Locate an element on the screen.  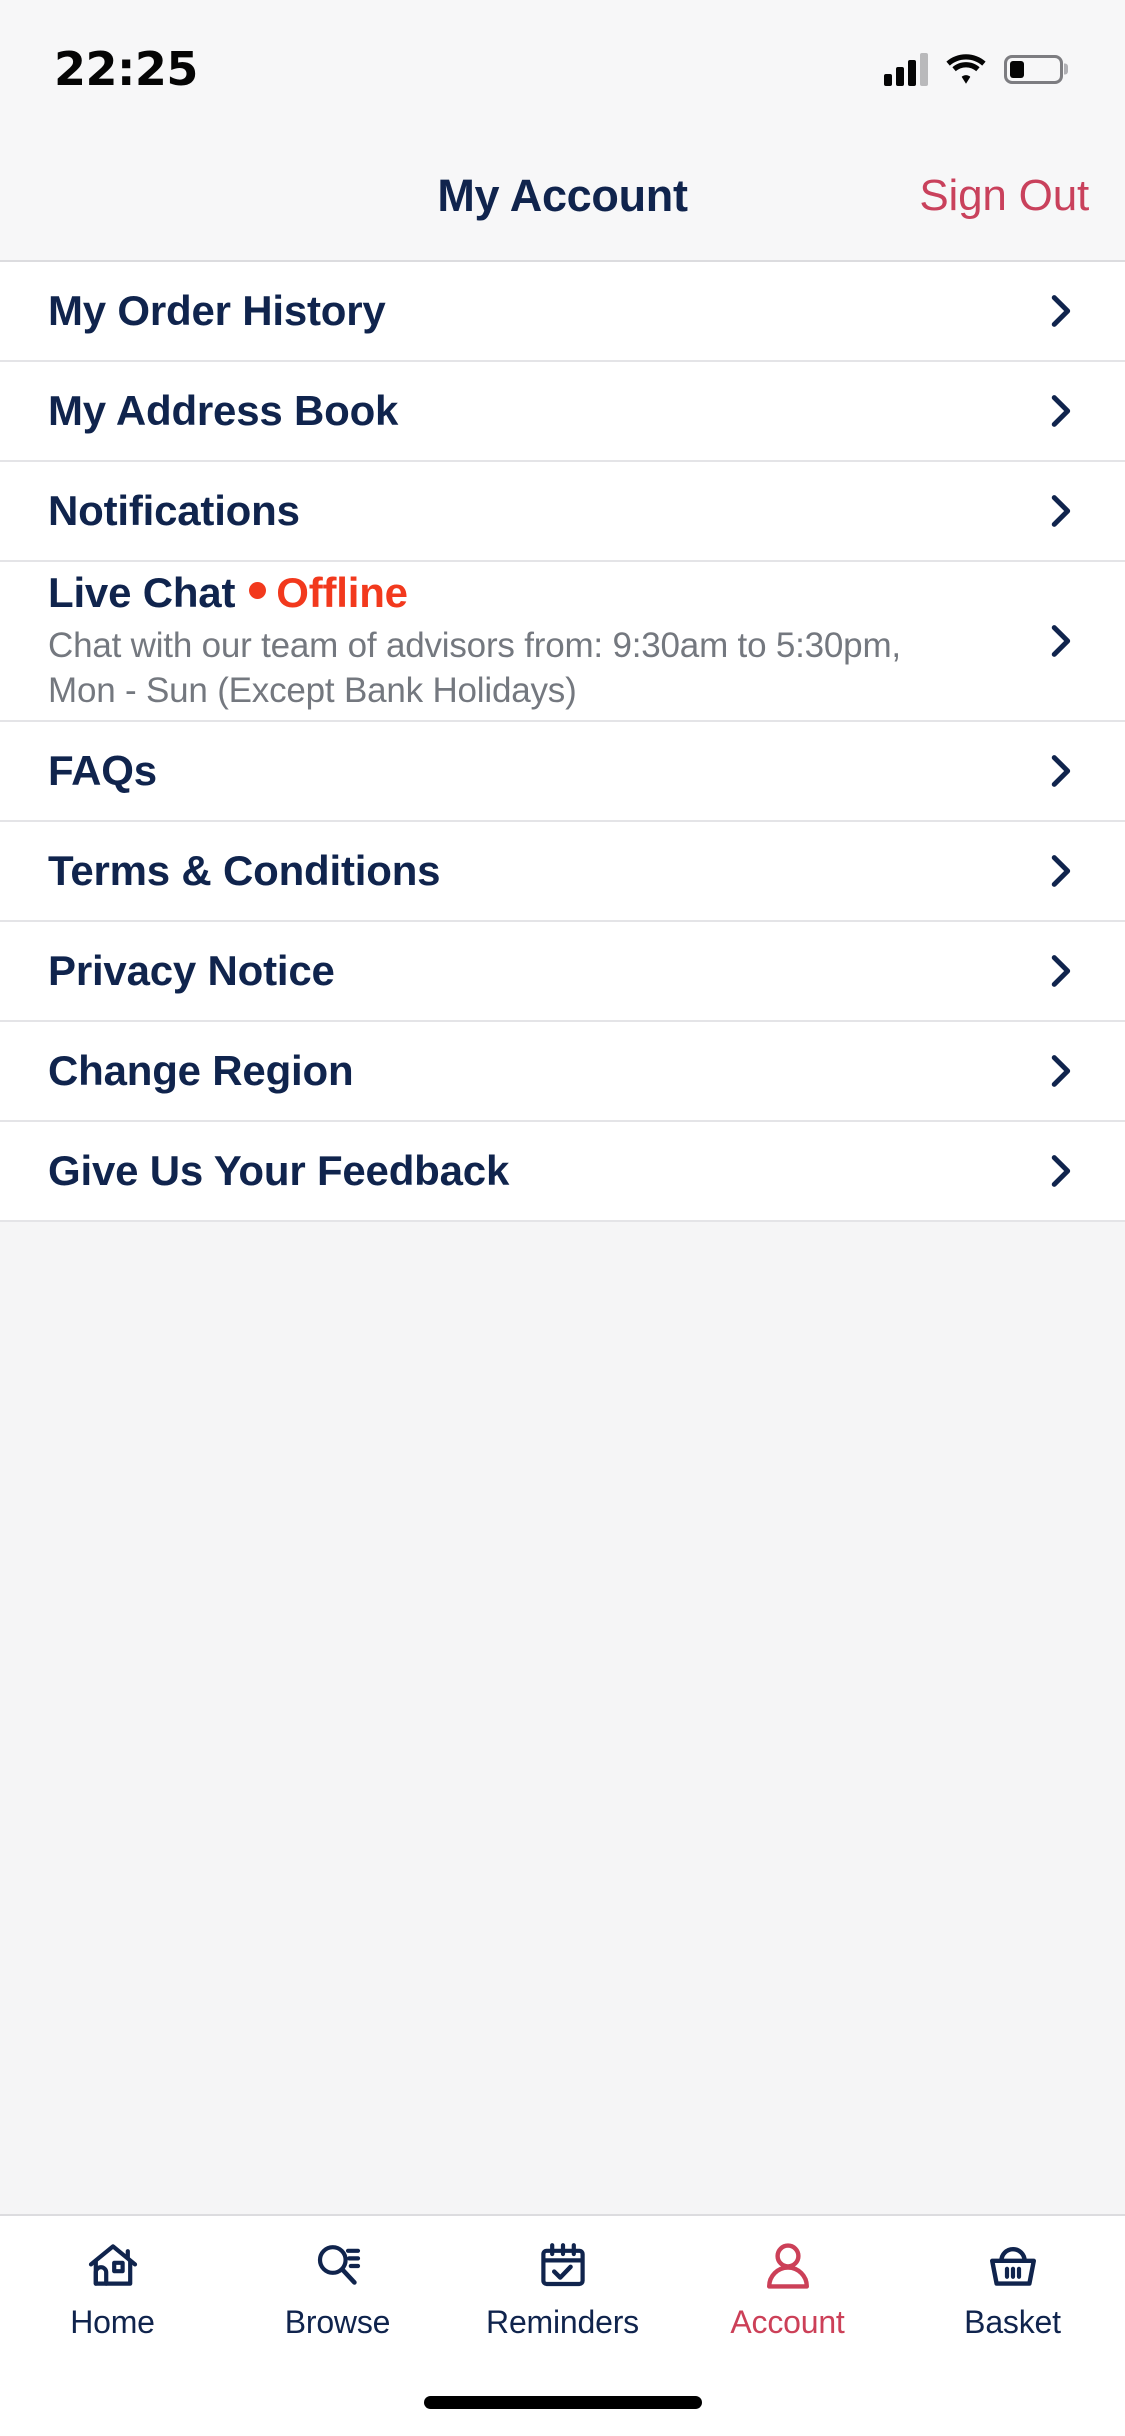
home-indicator-area is located at coordinates (562, 2402).